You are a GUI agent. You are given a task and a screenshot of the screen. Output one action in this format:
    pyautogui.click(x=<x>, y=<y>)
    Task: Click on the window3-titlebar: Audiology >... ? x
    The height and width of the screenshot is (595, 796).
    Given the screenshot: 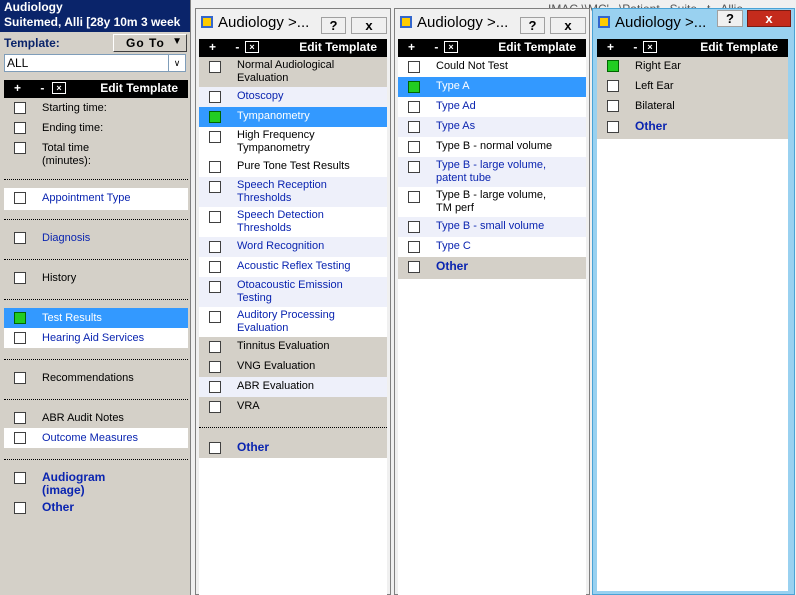 What is the action you would take?
    pyautogui.click(x=693, y=22)
    